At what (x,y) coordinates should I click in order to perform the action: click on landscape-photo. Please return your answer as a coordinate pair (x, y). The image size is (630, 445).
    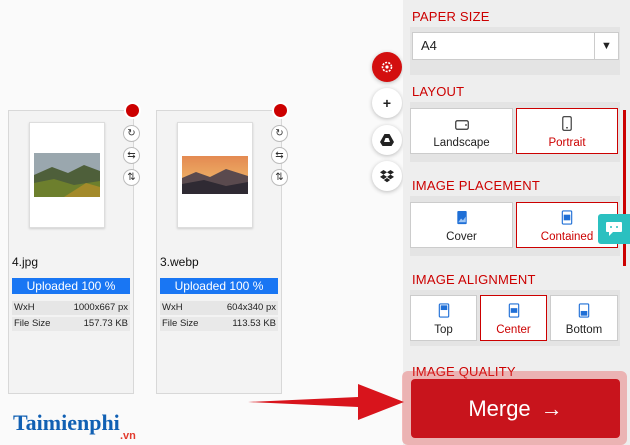
    Looking at the image, I should click on (67, 175).